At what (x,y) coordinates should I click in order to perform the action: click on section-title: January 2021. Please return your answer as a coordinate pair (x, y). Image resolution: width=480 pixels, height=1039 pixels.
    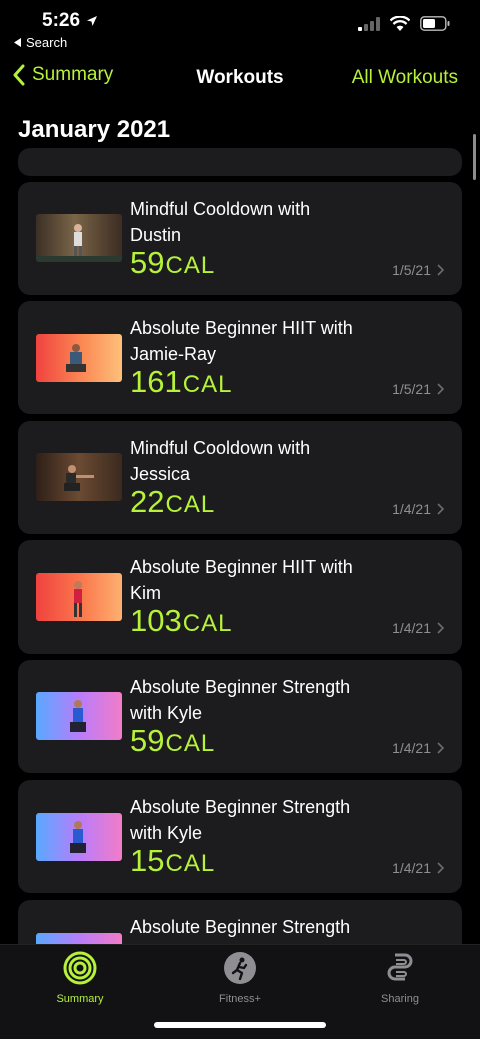
    Looking at the image, I should click on (94, 129).